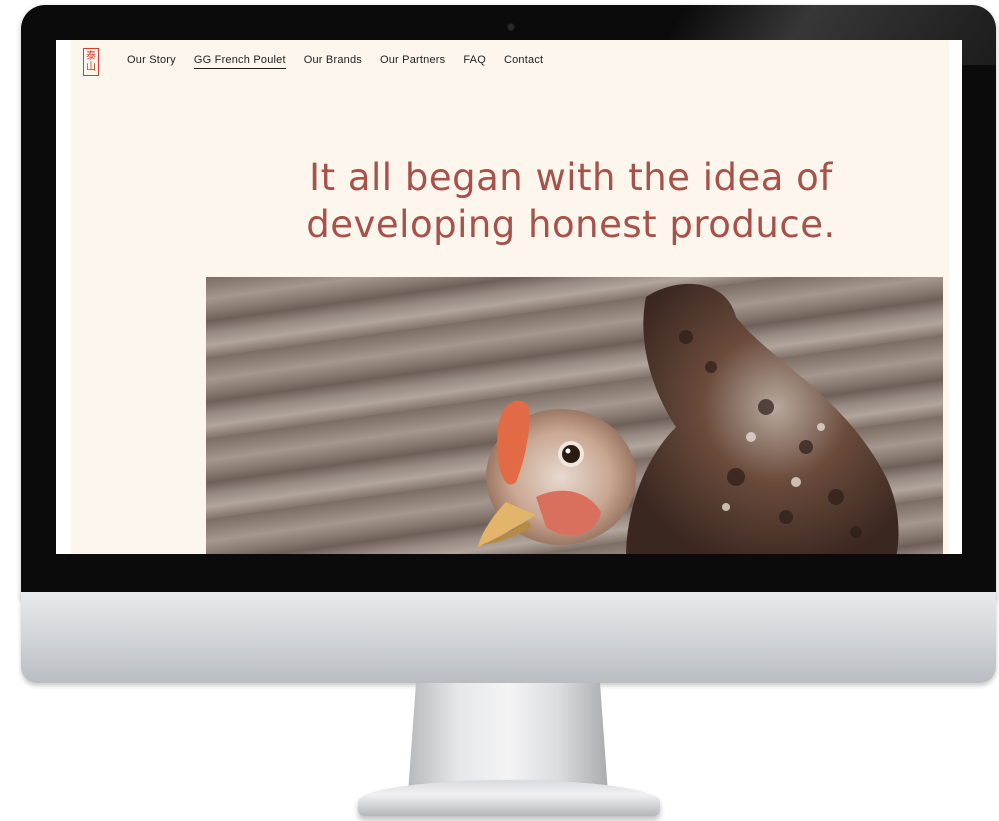 The width and height of the screenshot is (999, 821). What do you see at coordinates (508, 738) in the screenshot?
I see `monitor-stand-neck` at bounding box center [508, 738].